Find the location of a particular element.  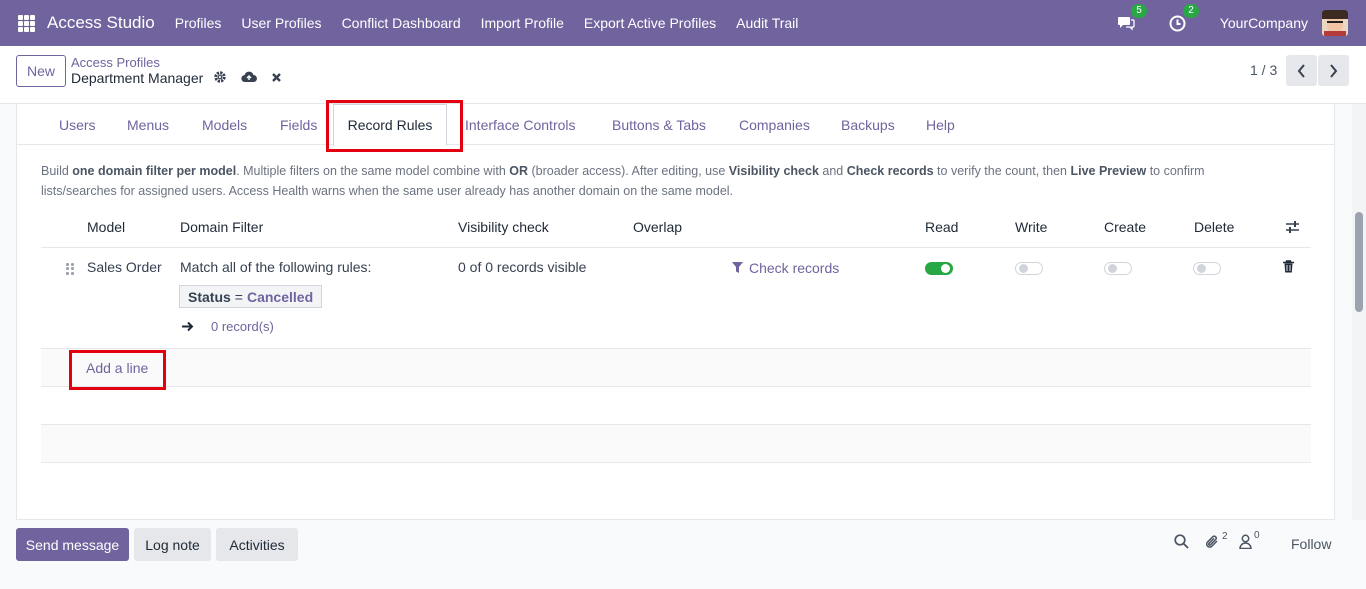

breadcrumb-parent: Access Profiles is located at coordinates (115, 62).